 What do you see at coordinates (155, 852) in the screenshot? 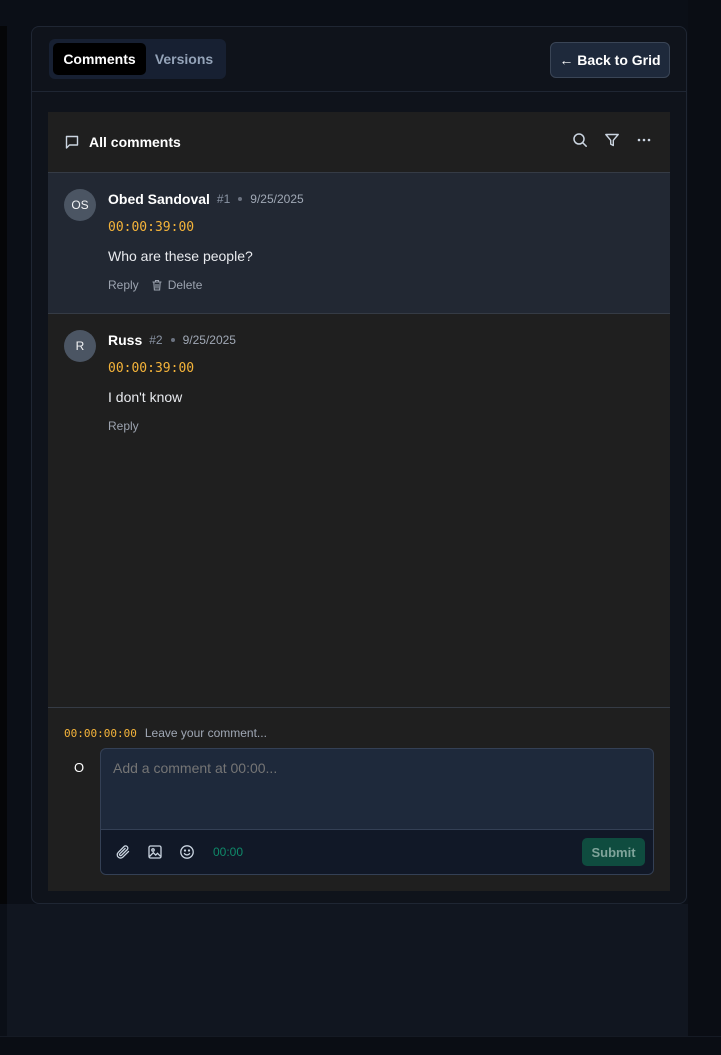
I see `image-icon` at bounding box center [155, 852].